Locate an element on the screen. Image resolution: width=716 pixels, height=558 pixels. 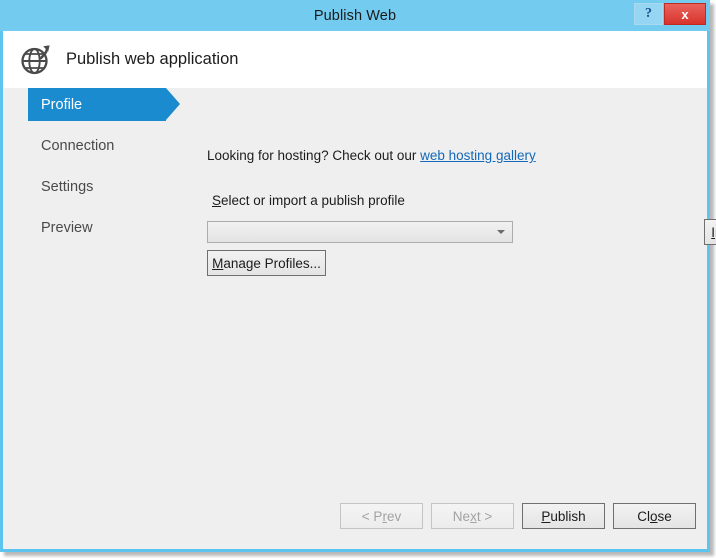
accel-char: M is located at coordinates (218, 263).